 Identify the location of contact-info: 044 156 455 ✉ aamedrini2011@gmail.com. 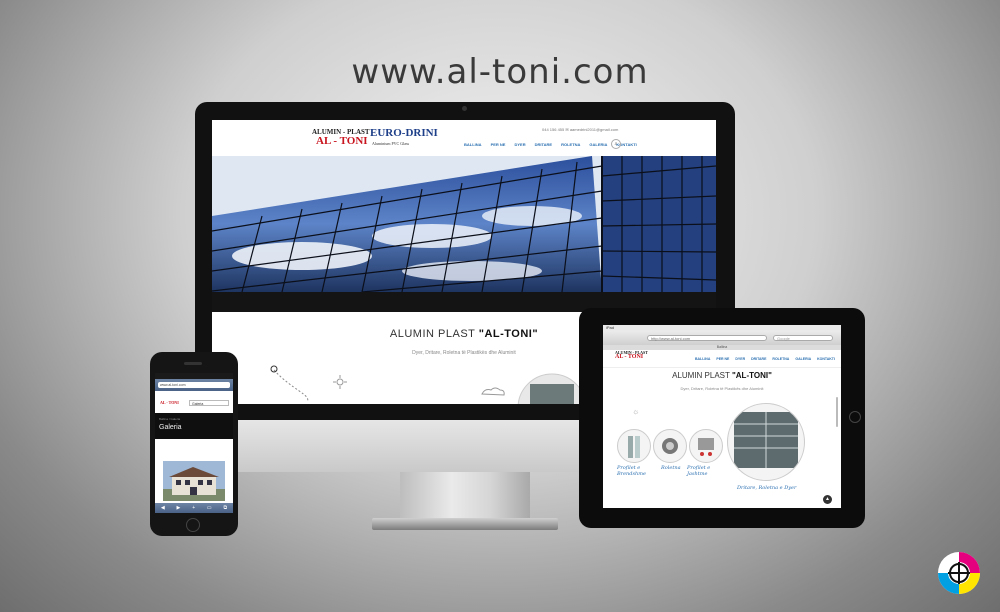
(580, 129).